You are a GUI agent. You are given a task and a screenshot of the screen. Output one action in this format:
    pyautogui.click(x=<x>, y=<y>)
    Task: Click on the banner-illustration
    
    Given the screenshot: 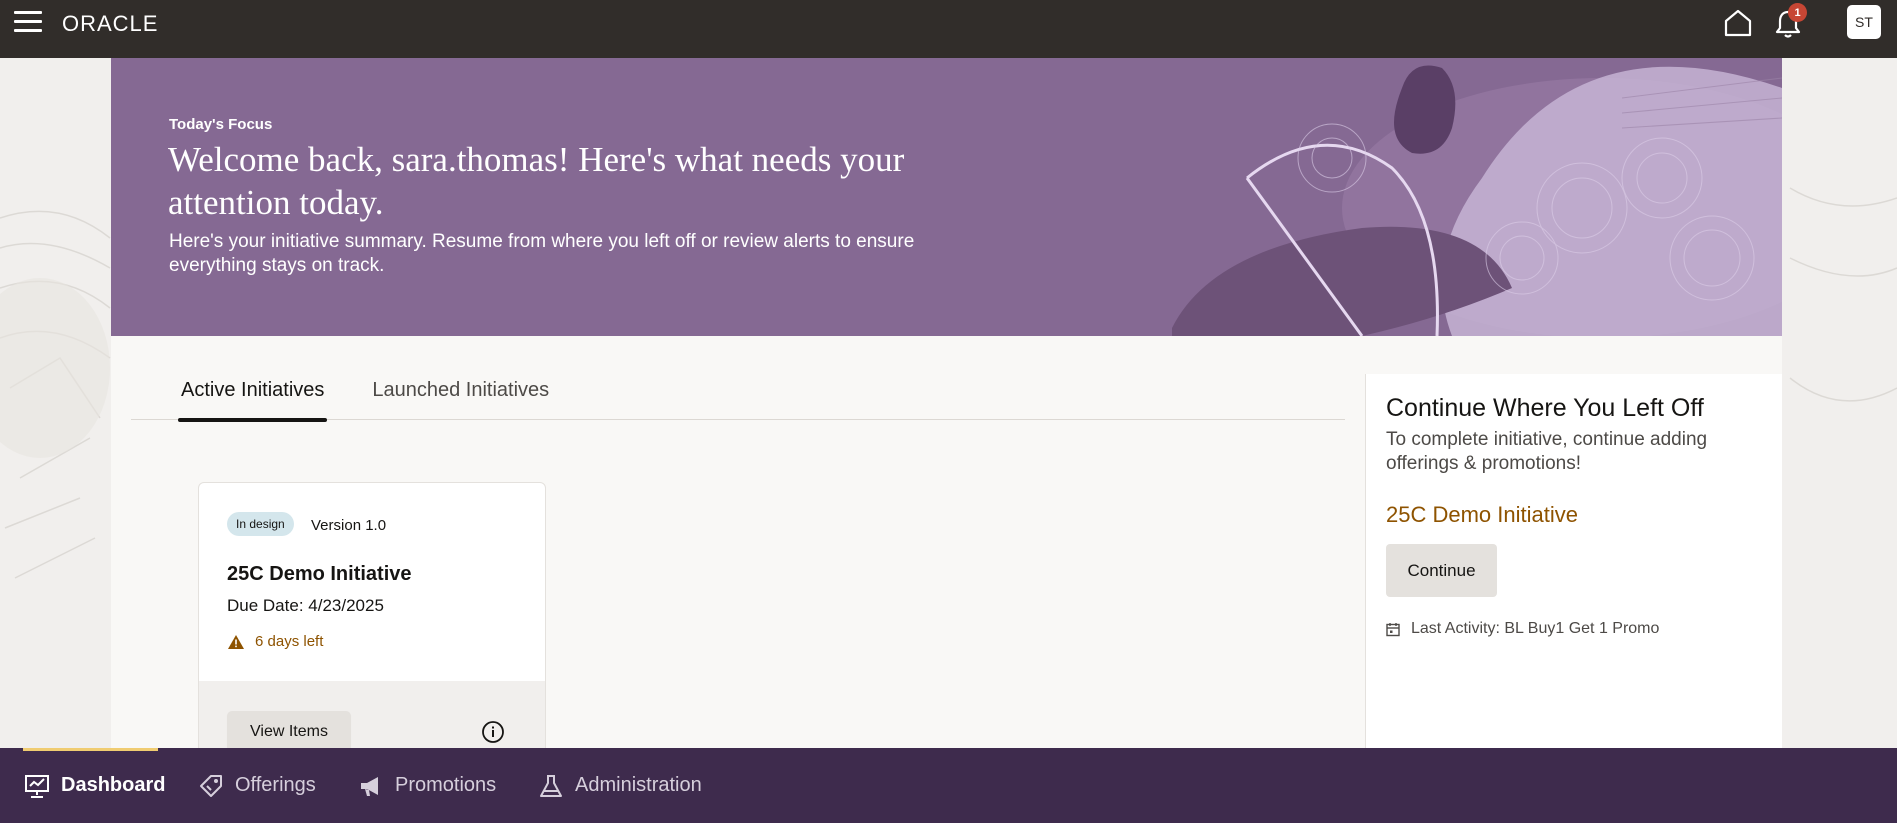 What is the action you would take?
    pyautogui.click(x=1477, y=200)
    